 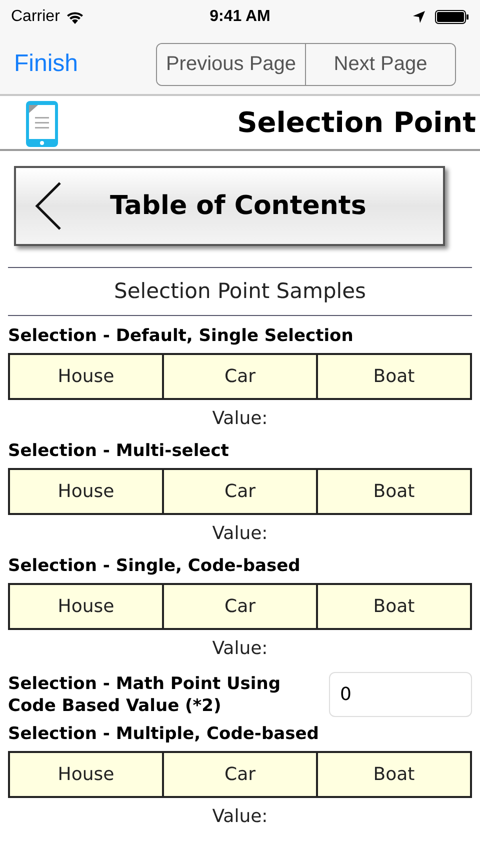 What do you see at coordinates (164, 734) in the screenshot?
I see `selection-label: Selection - Multiple, Code-based` at bounding box center [164, 734].